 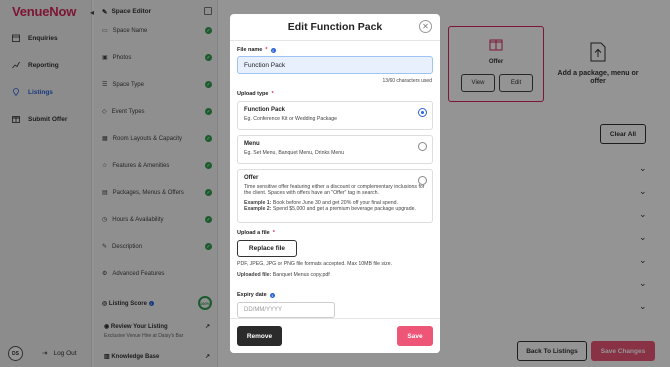 What do you see at coordinates (422, 112) in the screenshot?
I see `radio-function-pack` at bounding box center [422, 112].